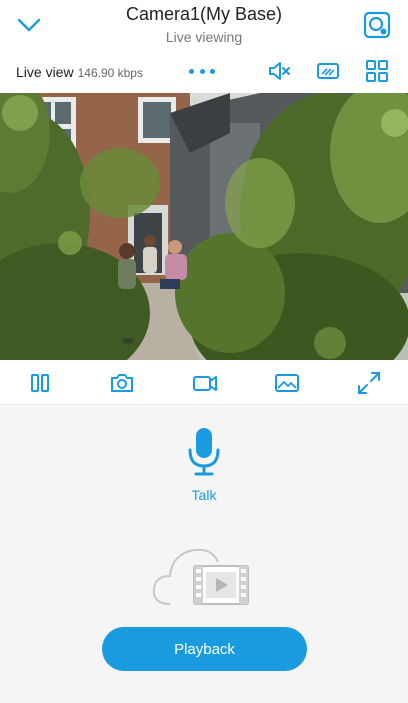 The image size is (408, 703). I want to click on status-bar: Live view 146.90 kbps, so click(204, 72).